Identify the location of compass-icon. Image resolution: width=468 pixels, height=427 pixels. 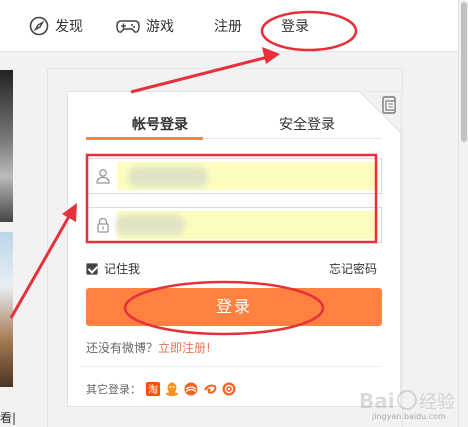
(39, 26).